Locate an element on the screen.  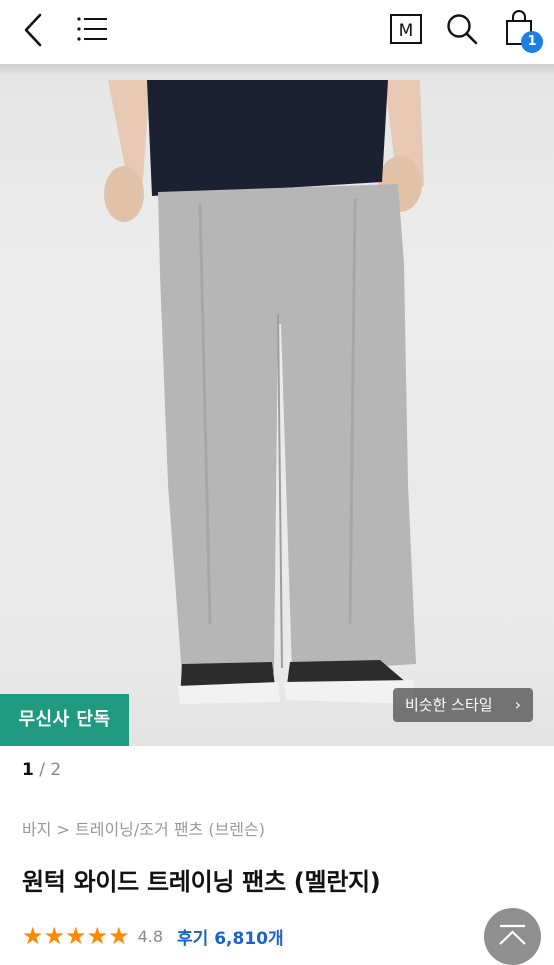
product-title: 원턱 와이드 트레이닝 팬츠 (멜란지) is located at coordinates (201, 882).